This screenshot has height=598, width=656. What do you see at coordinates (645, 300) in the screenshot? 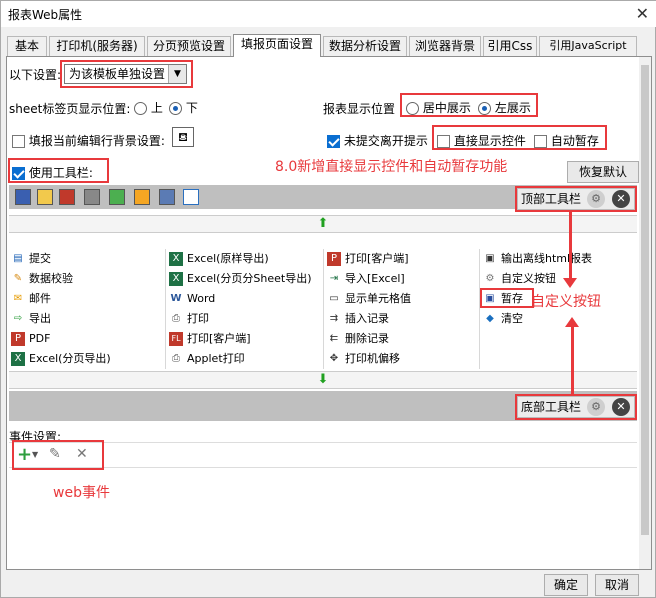
I see `scrollbar-thumb` at bounding box center [645, 300].